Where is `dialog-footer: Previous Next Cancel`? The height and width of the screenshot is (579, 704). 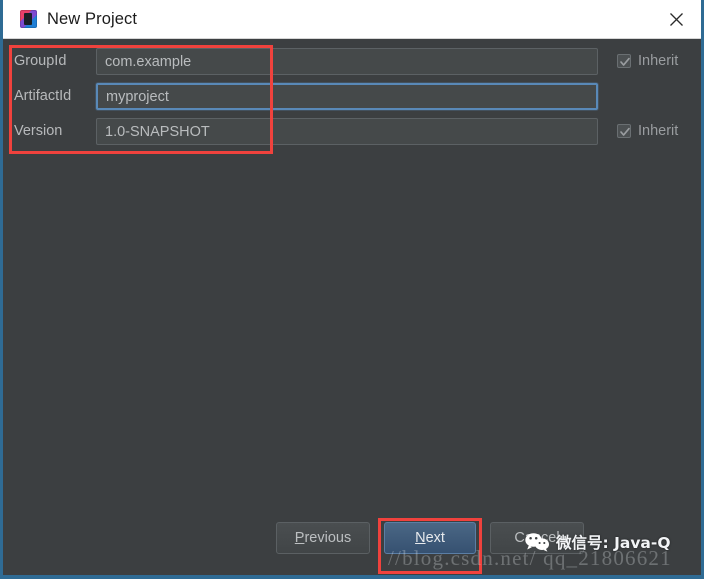 dialog-footer: Previous Next Cancel is located at coordinates (352, 544).